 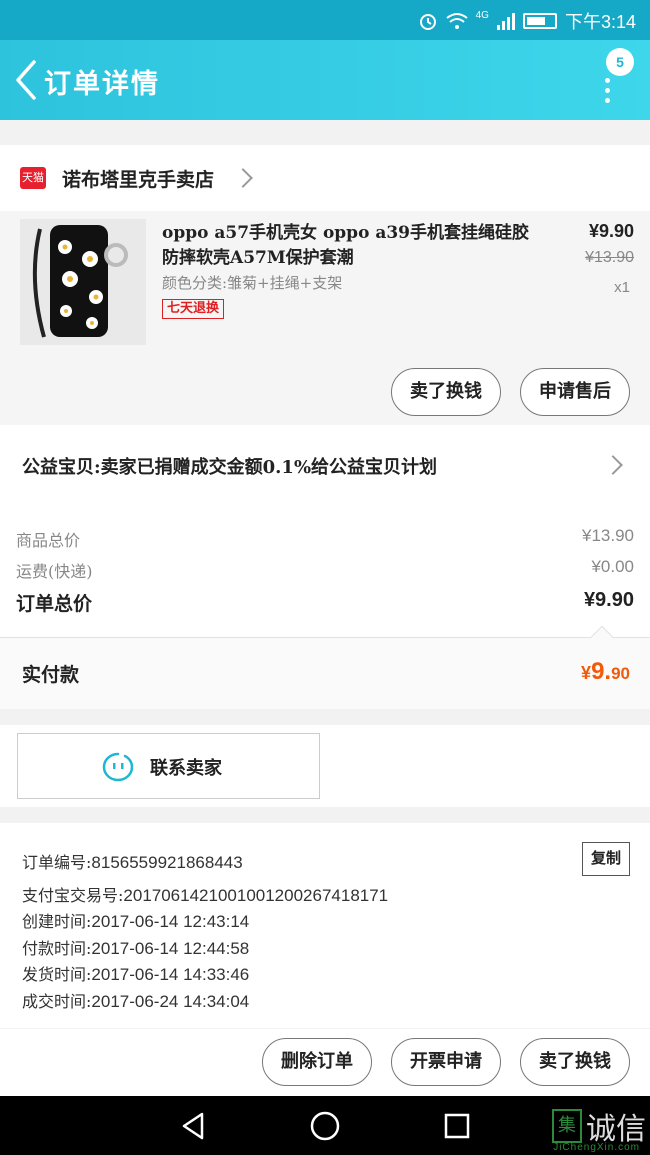 I want to click on contact-seller-button: 联系卖家, so click(x=168, y=766).